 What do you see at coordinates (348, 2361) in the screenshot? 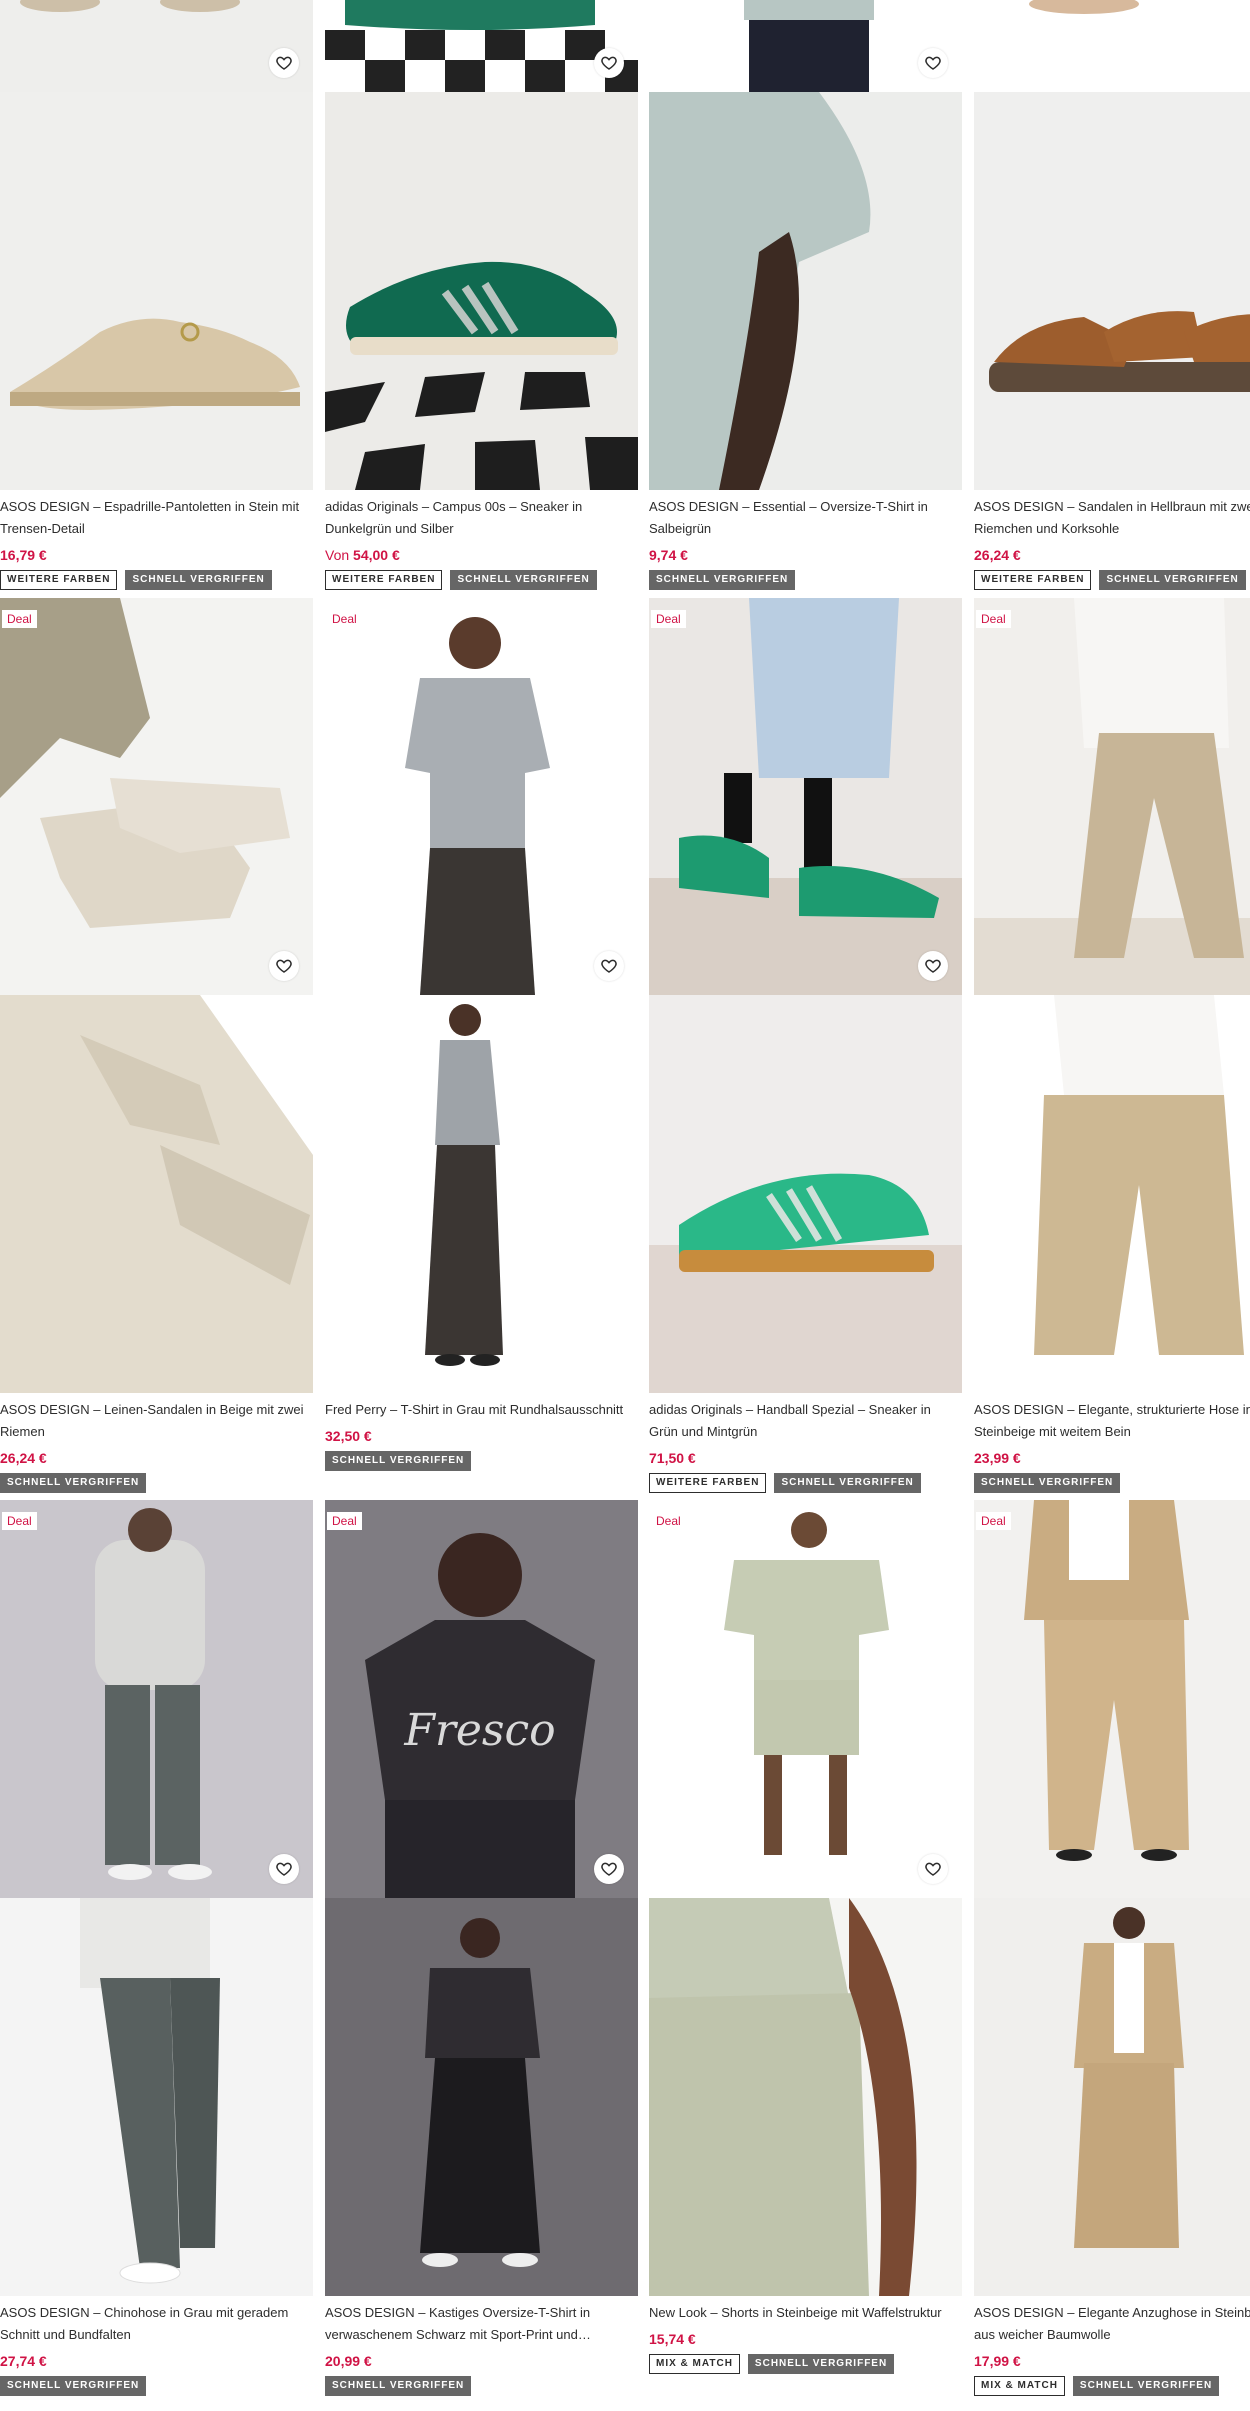
I see `product-price: 20,99 €` at bounding box center [348, 2361].